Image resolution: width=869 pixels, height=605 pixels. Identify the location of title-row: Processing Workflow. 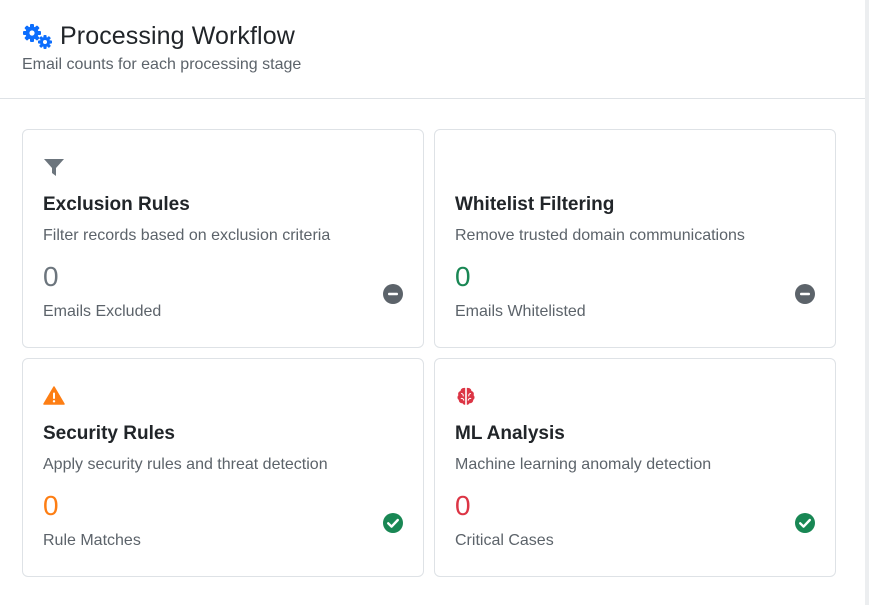
(158, 36).